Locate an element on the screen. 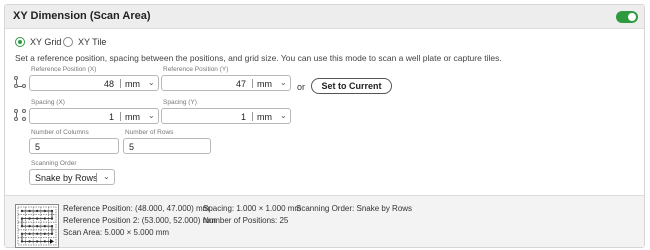 The image size is (650, 250). radio-xy-tile: XY Tile is located at coordinates (84, 42).